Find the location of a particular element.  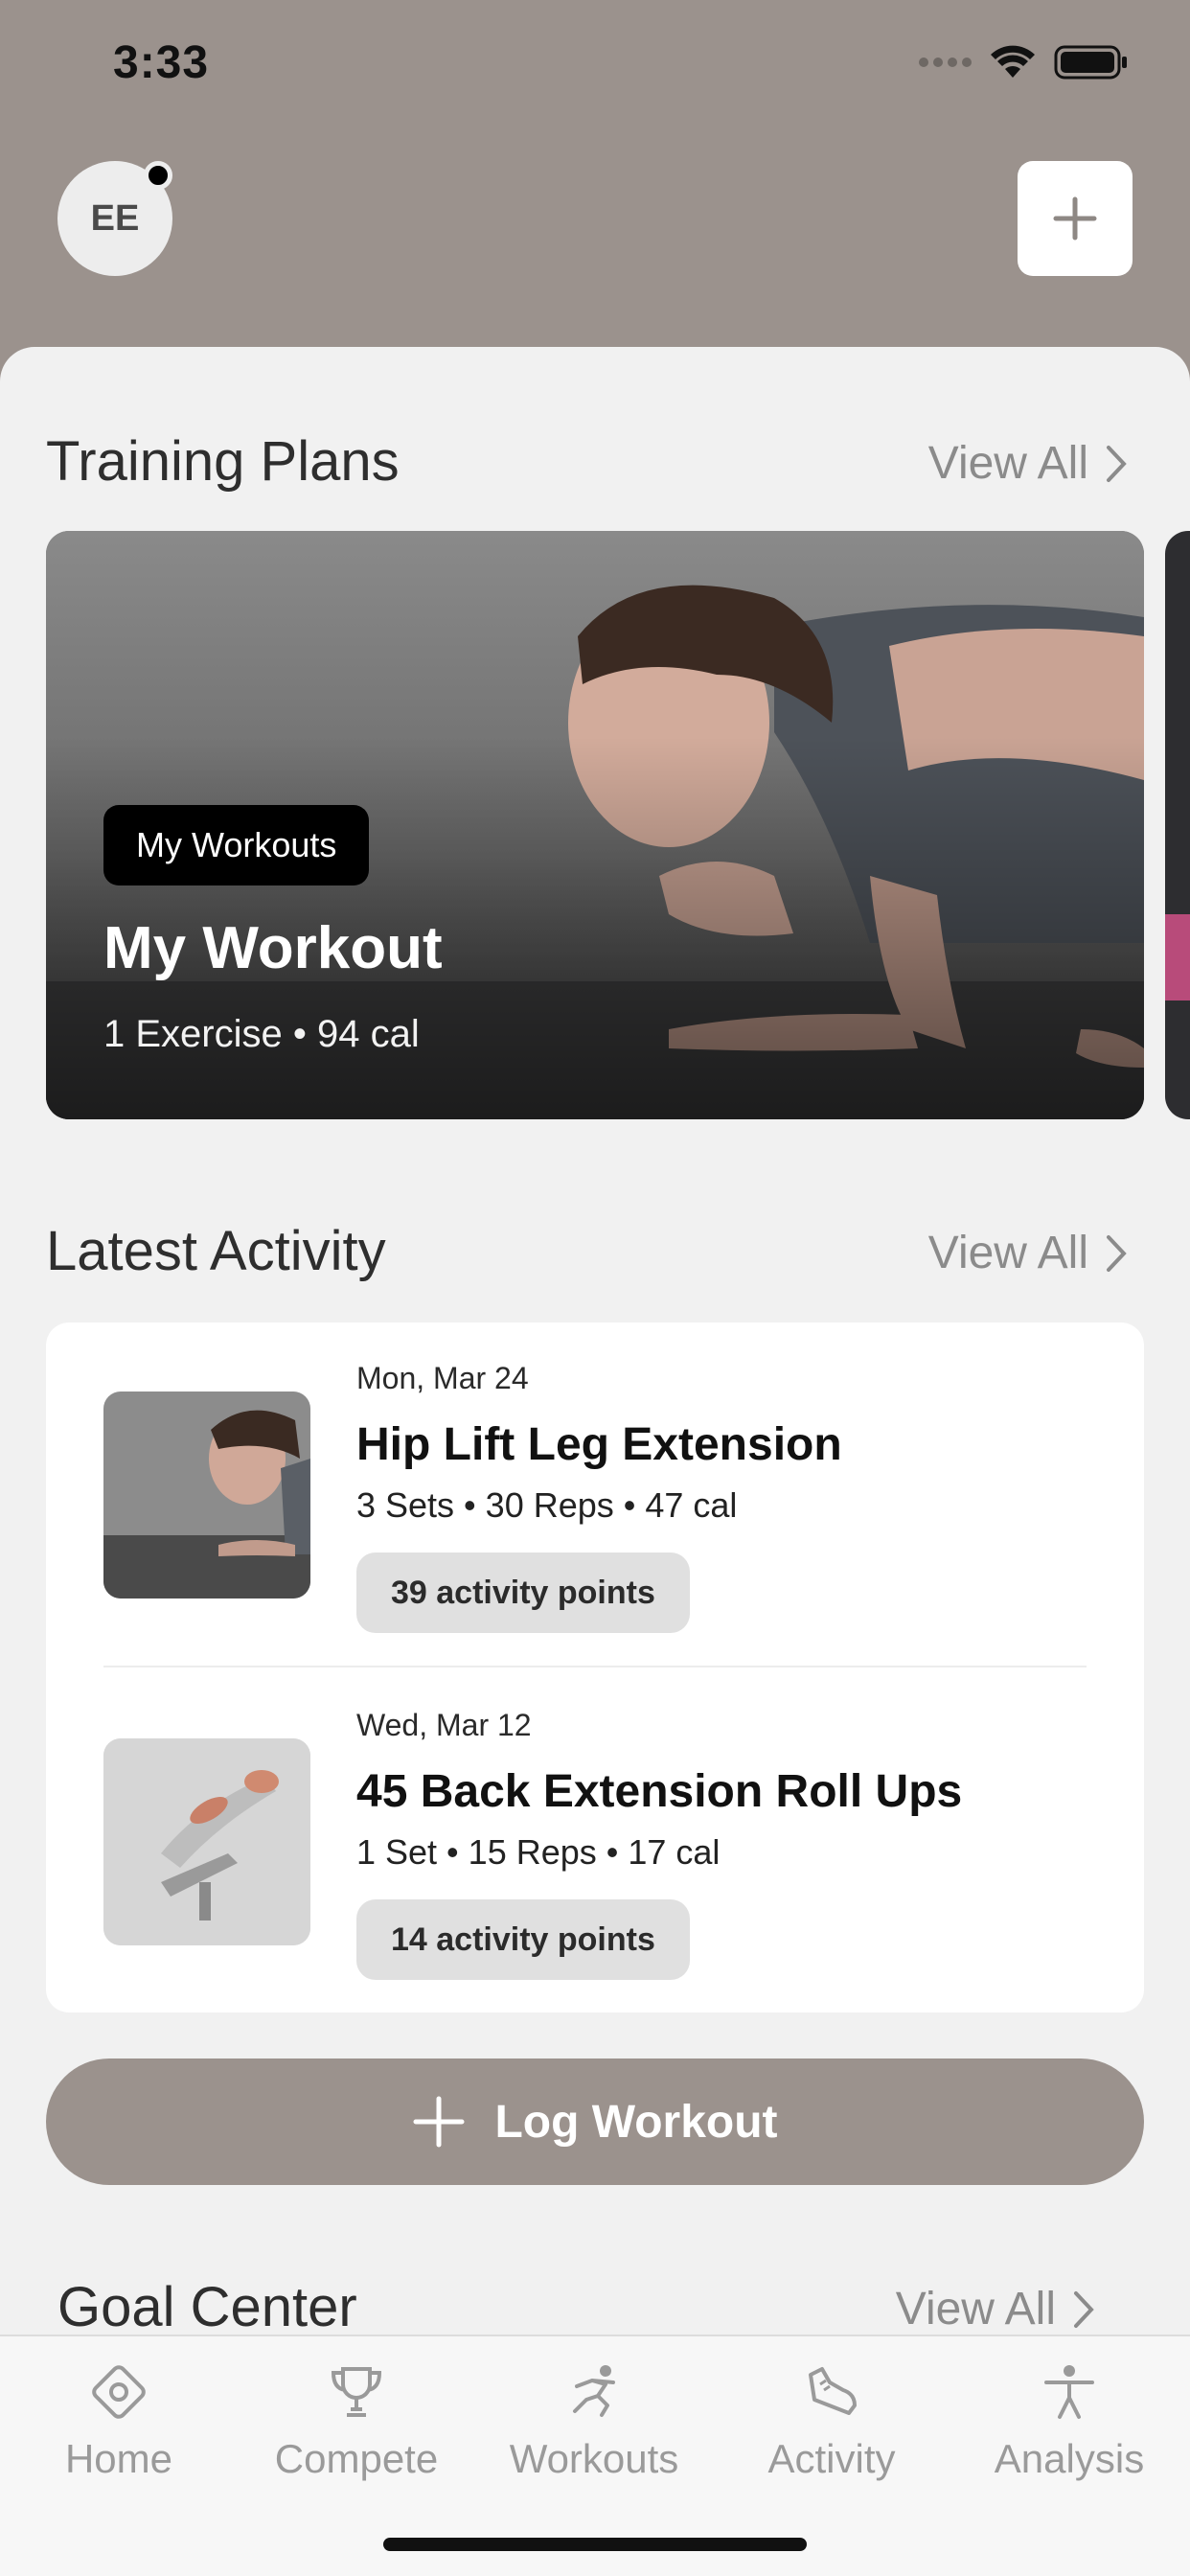

training-plans-view-all: View All is located at coordinates (1028, 463).